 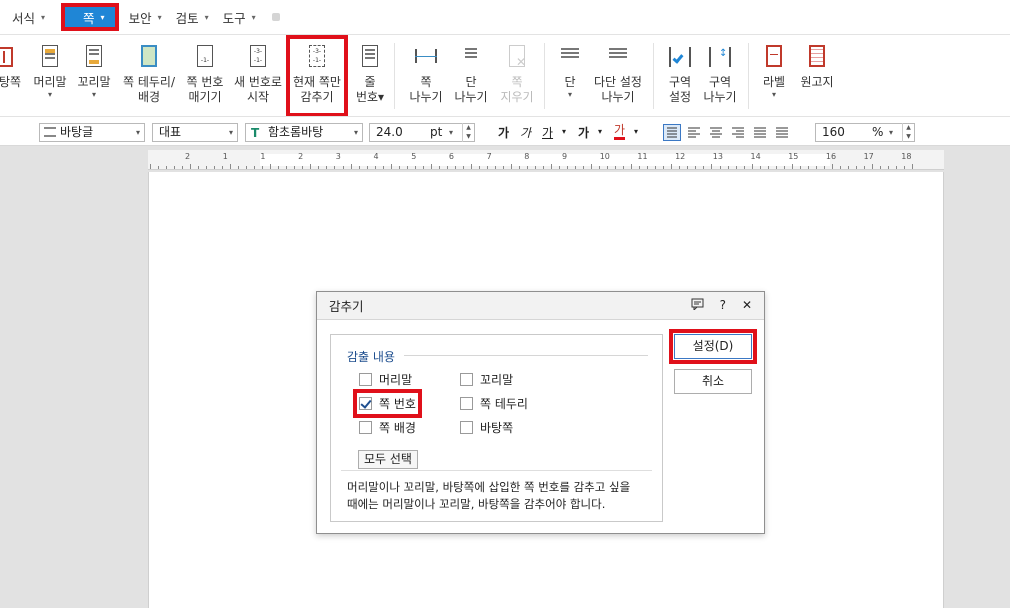 I want to click on ribbon-divider, so click(x=394, y=76).